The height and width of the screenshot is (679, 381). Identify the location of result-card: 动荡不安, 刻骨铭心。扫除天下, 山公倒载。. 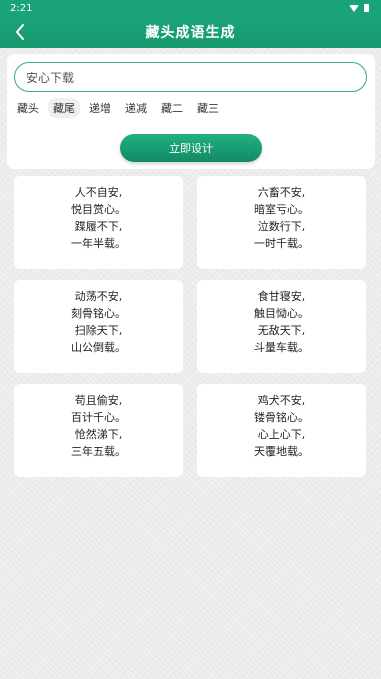
(98, 326).